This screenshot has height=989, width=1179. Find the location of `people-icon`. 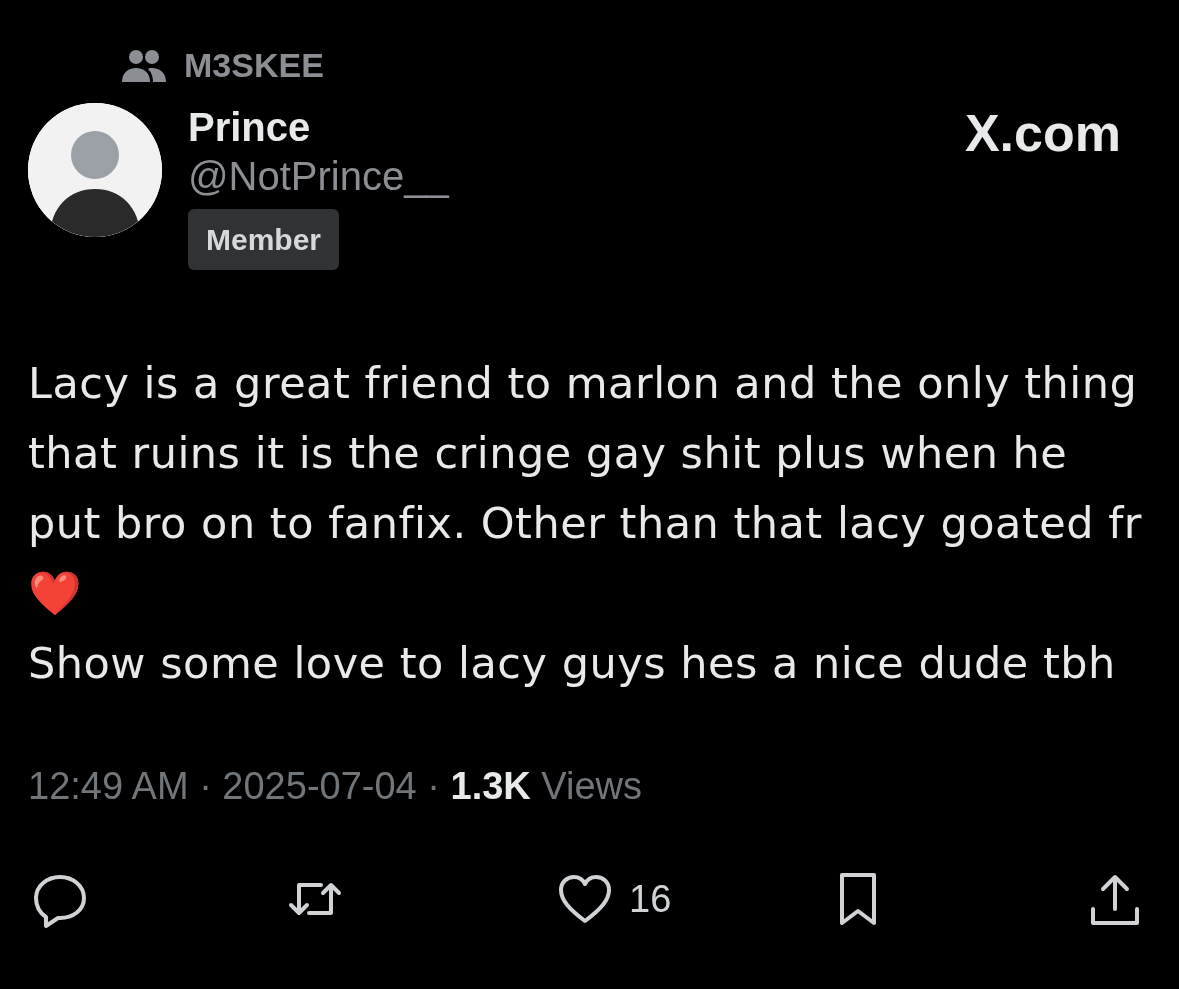

people-icon is located at coordinates (144, 65).